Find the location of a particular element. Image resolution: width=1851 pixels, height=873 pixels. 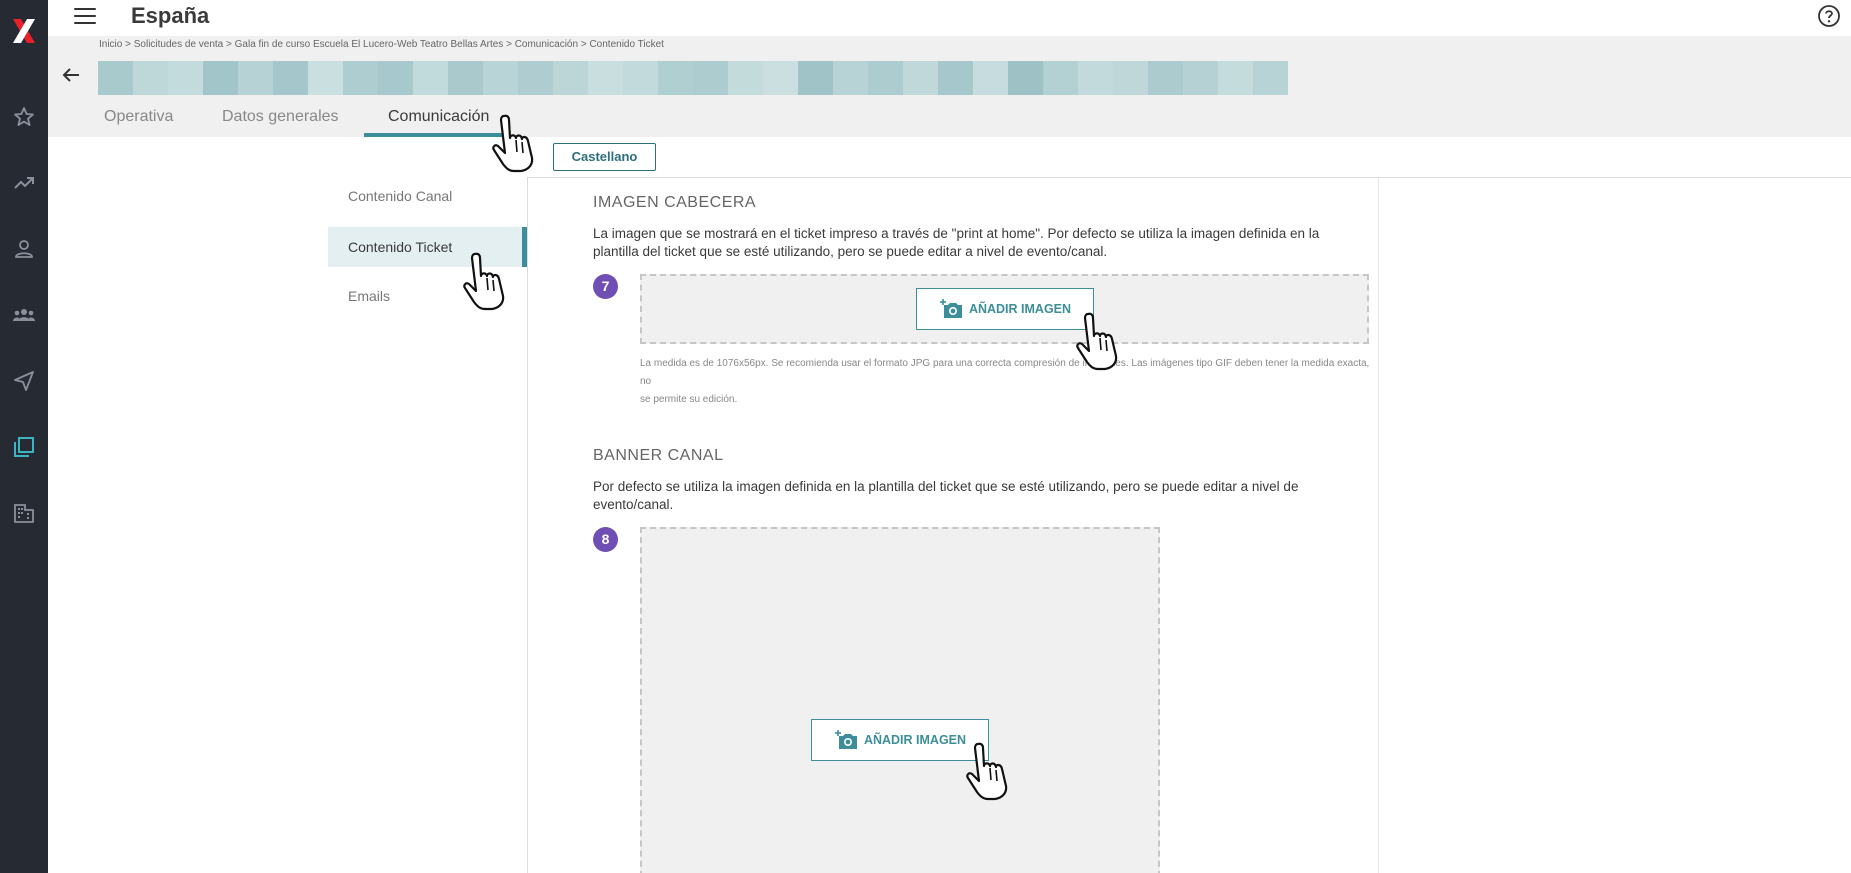

back-arrow-icon is located at coordinates (71, 75).